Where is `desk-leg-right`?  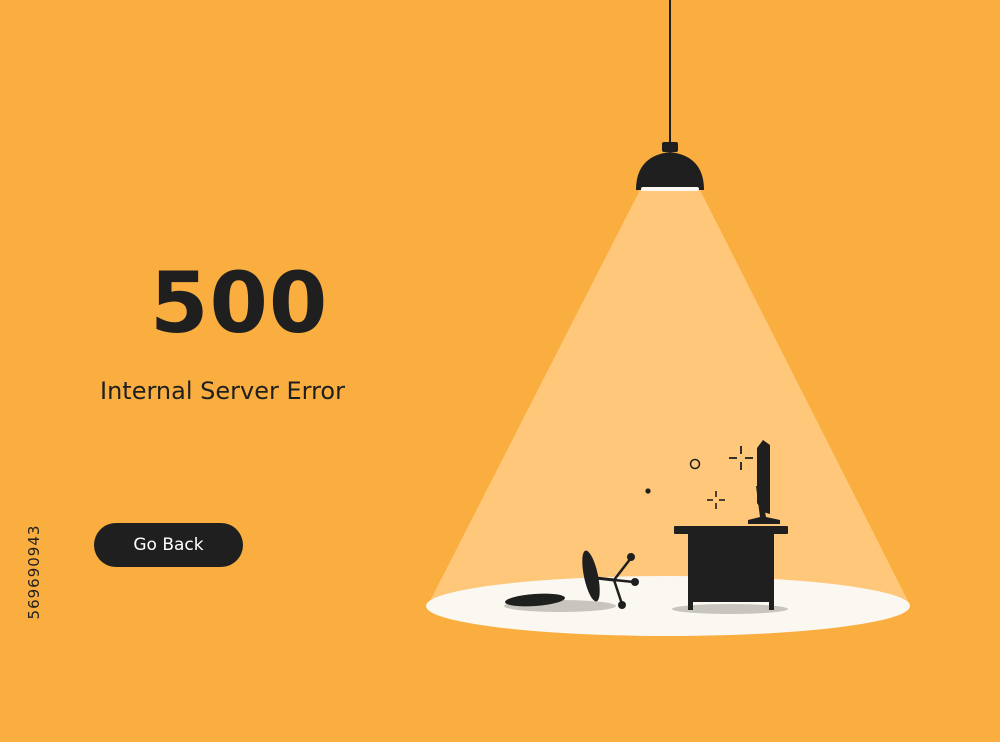
desk-leg-right is located at coordinates (771, 605).